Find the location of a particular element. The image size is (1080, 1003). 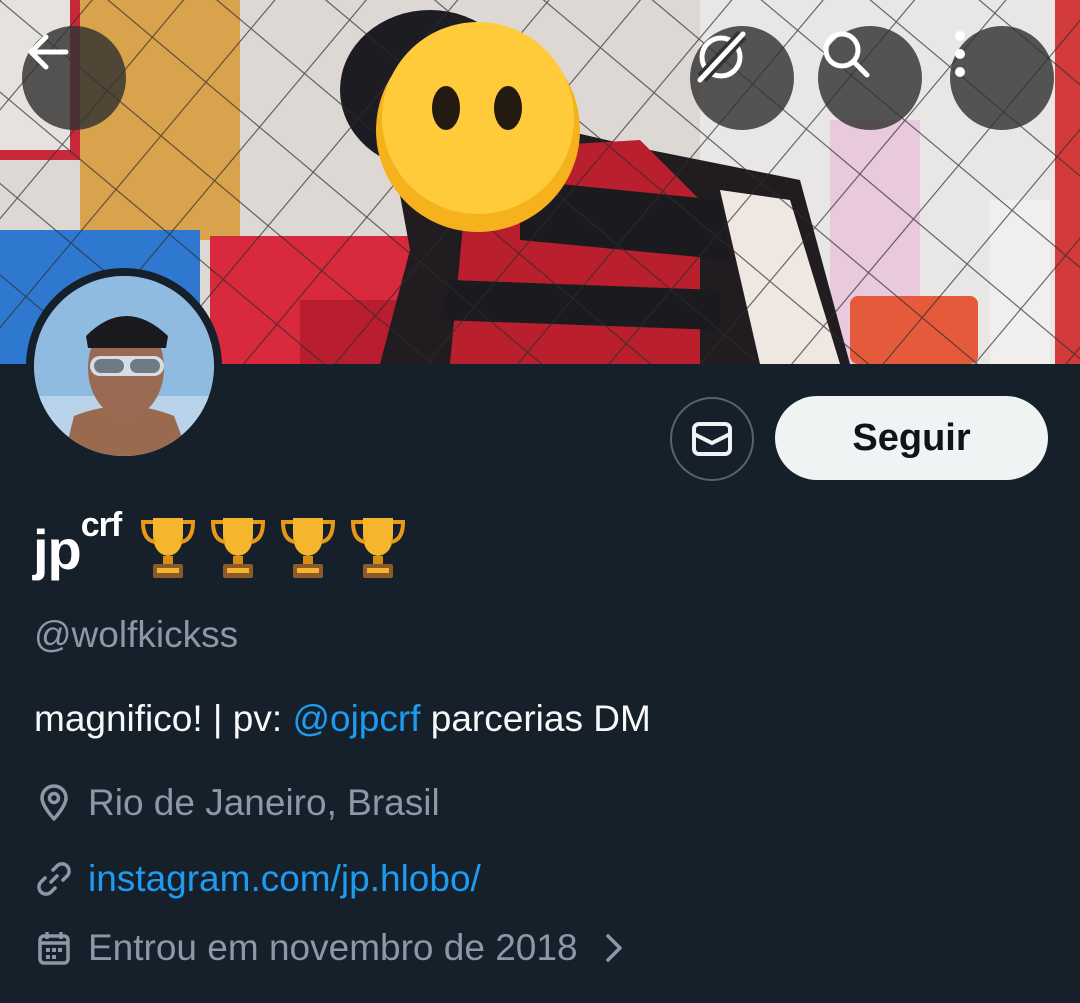

search-icon is located at coordinates (846, 54).